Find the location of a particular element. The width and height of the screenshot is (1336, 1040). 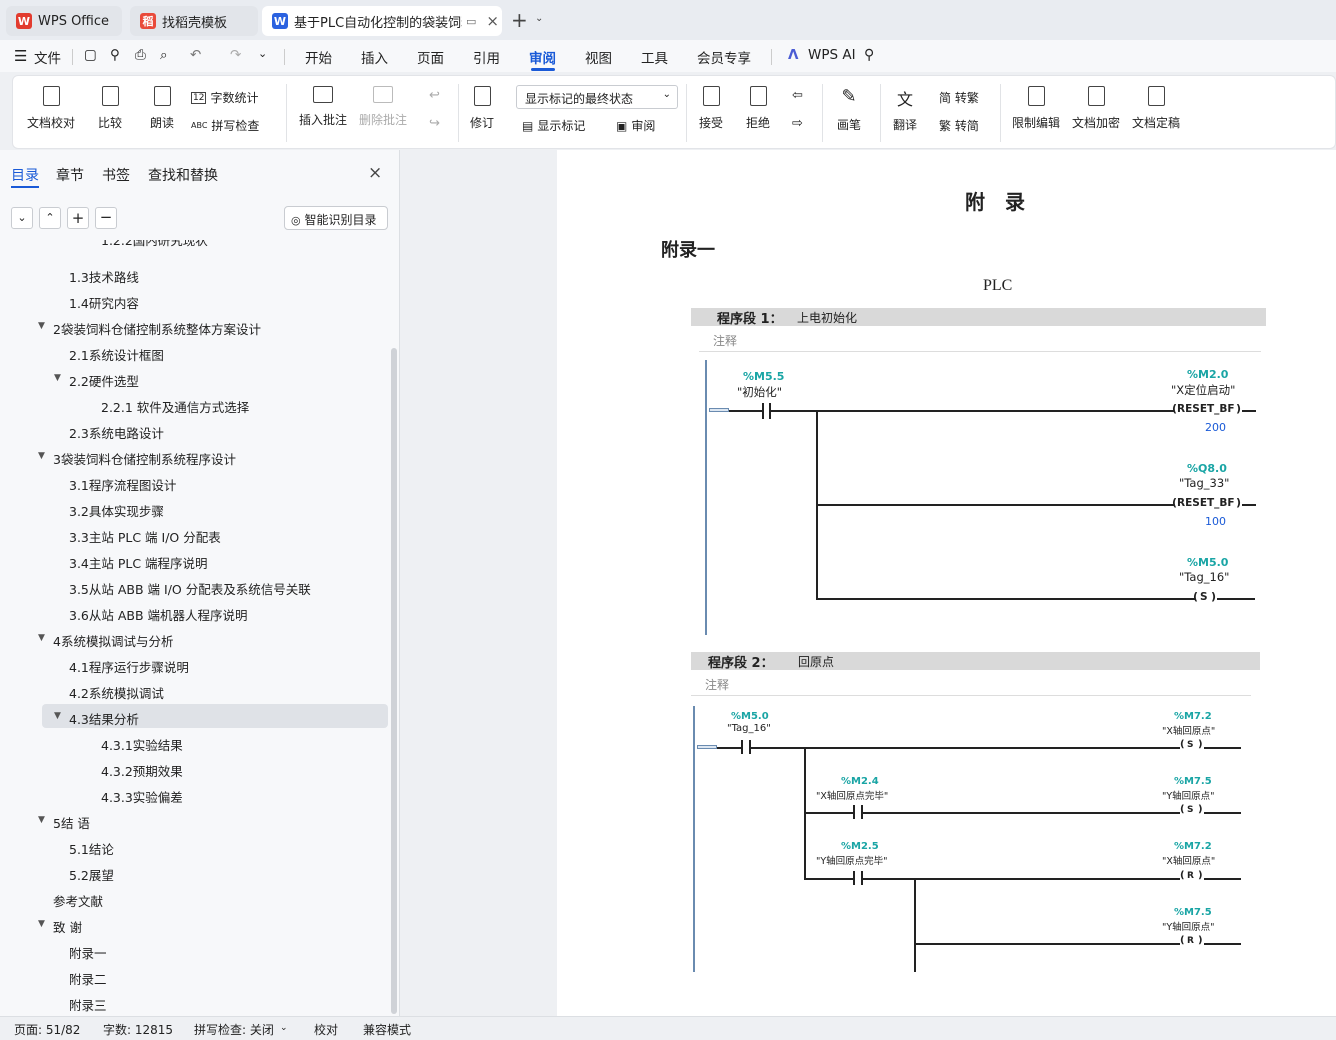

tab-bookmarks: 书签 is located at coordinates (116, 175).